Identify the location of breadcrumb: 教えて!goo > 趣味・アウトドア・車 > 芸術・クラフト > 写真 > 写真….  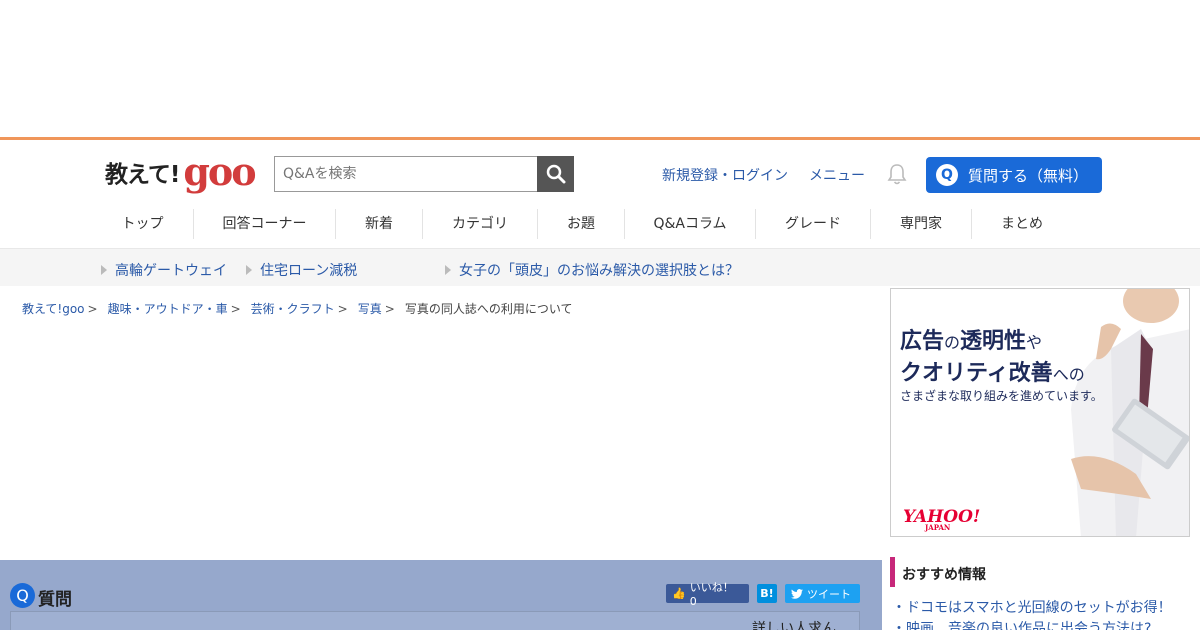
(297, 308).